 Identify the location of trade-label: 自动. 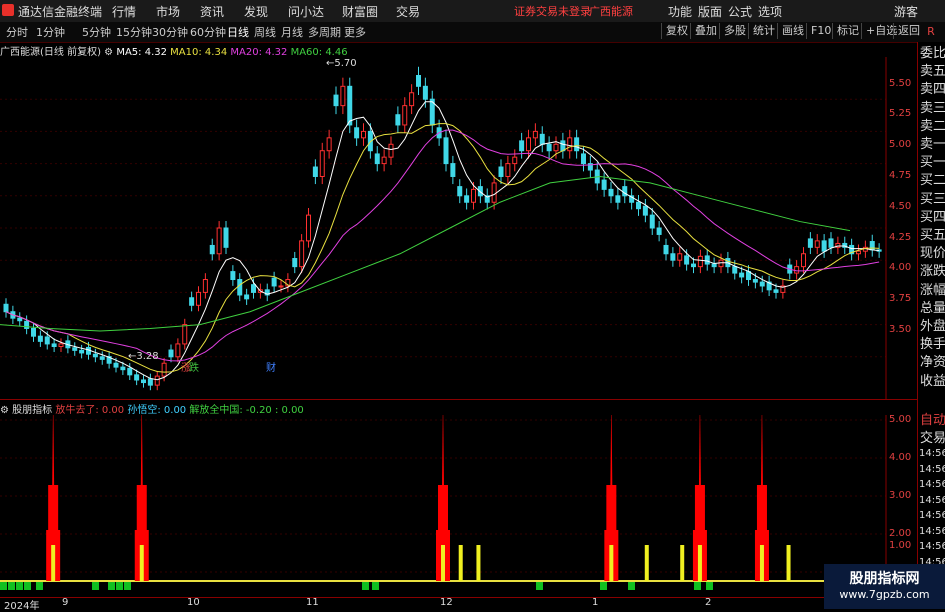
(932, 421).